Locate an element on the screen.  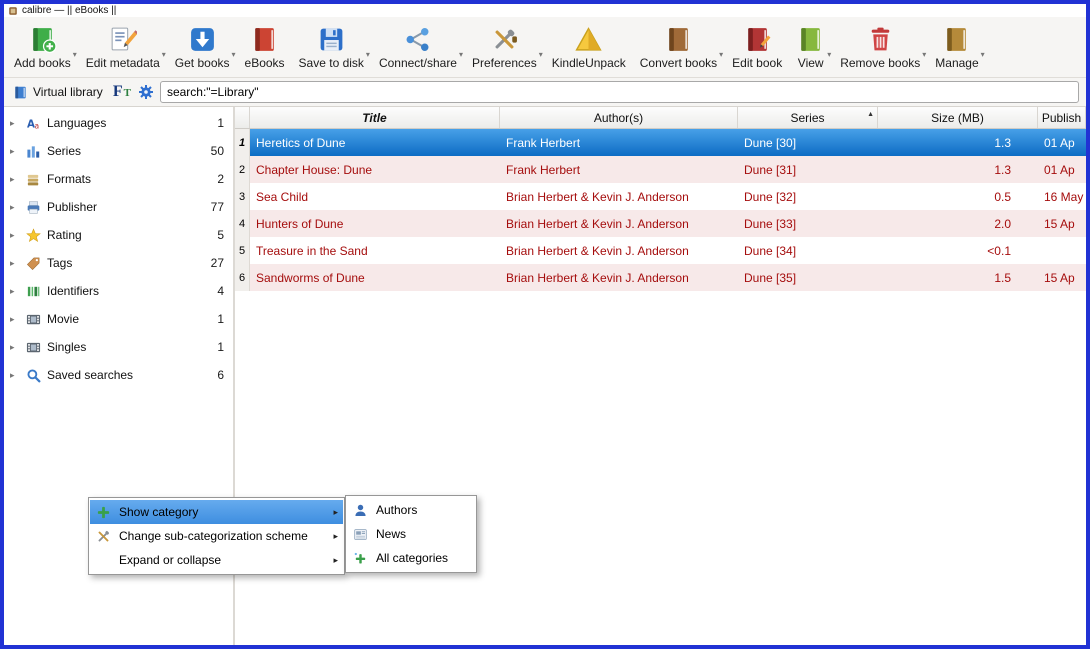
news-icon is located at coordinates (360, 534).